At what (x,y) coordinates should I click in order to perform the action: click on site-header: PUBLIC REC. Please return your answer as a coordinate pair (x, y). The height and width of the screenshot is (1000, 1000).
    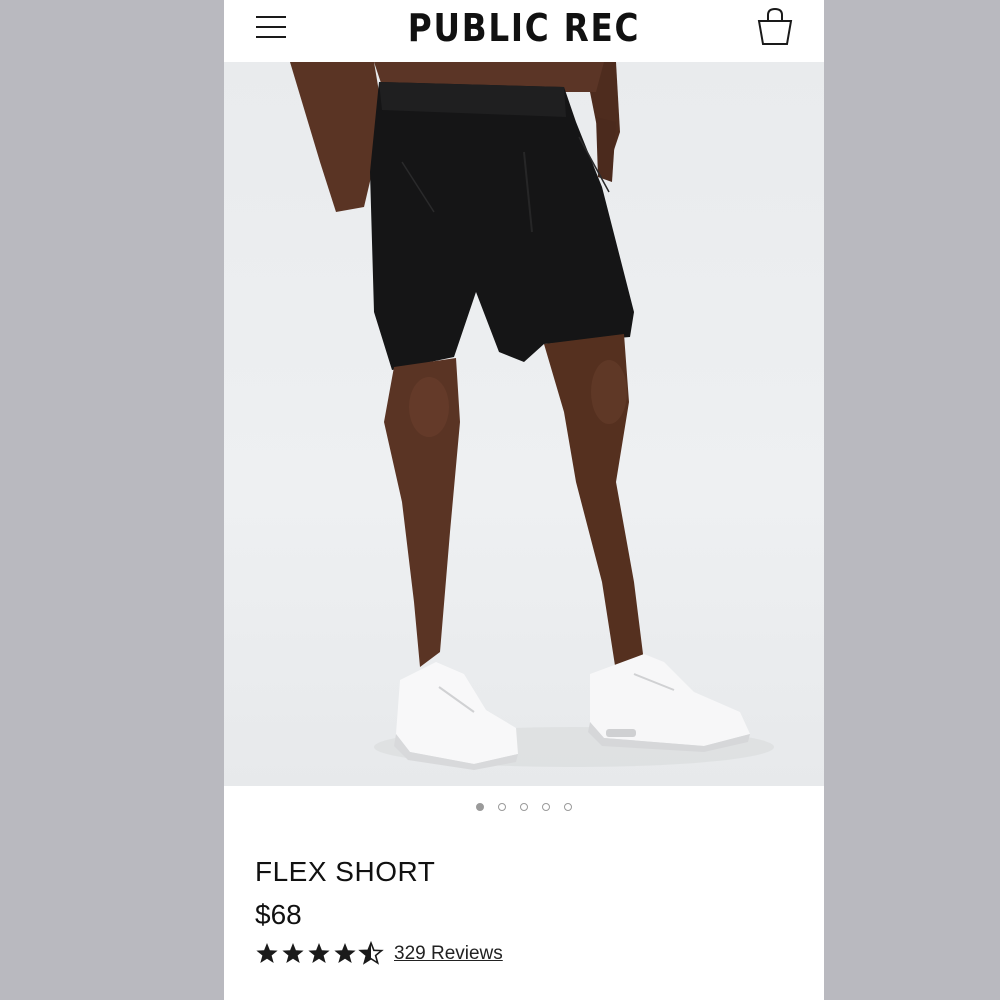
    Looking at the image, I should click on (524, 31).